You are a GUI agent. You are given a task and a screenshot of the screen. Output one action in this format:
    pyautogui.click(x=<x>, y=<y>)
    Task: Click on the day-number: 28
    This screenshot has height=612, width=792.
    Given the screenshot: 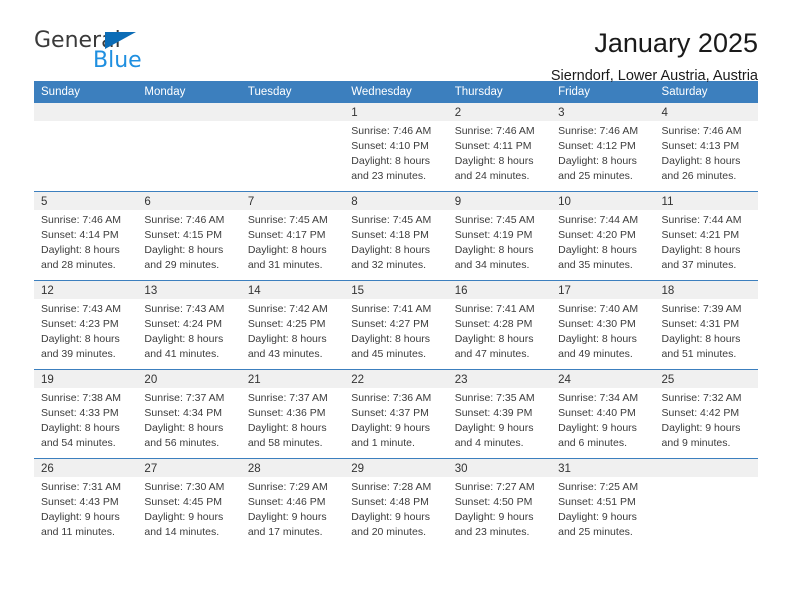 What is the action you would take?
    pyautogui.click(x=292, y=468)
    